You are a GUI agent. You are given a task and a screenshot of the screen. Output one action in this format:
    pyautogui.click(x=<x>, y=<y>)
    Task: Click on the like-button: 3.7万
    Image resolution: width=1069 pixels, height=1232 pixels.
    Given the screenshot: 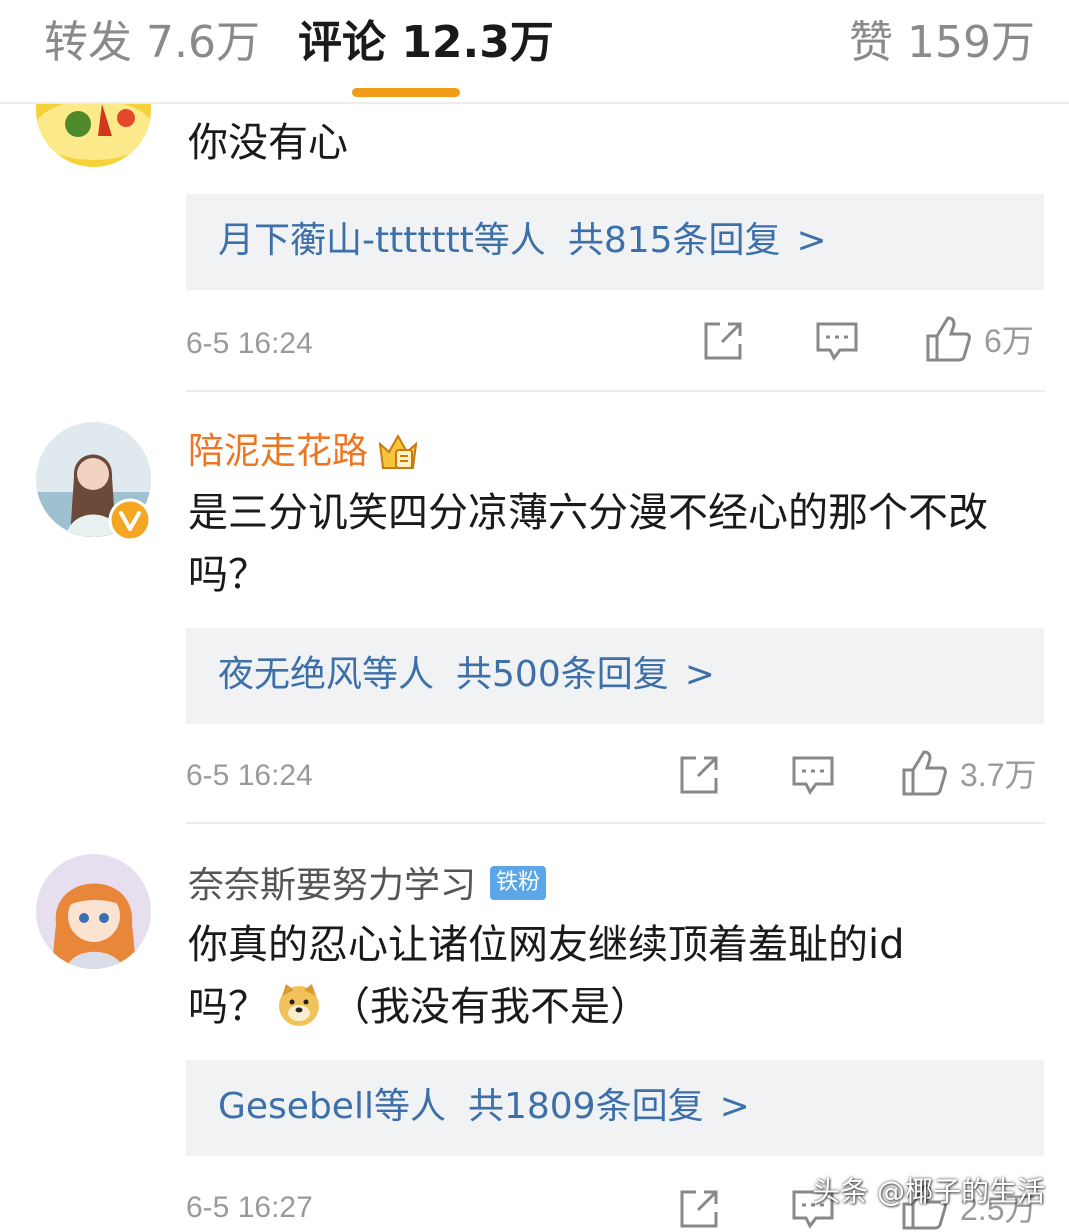 What is the action you would take?
    pyautogui.click(x=968, y=773)
    